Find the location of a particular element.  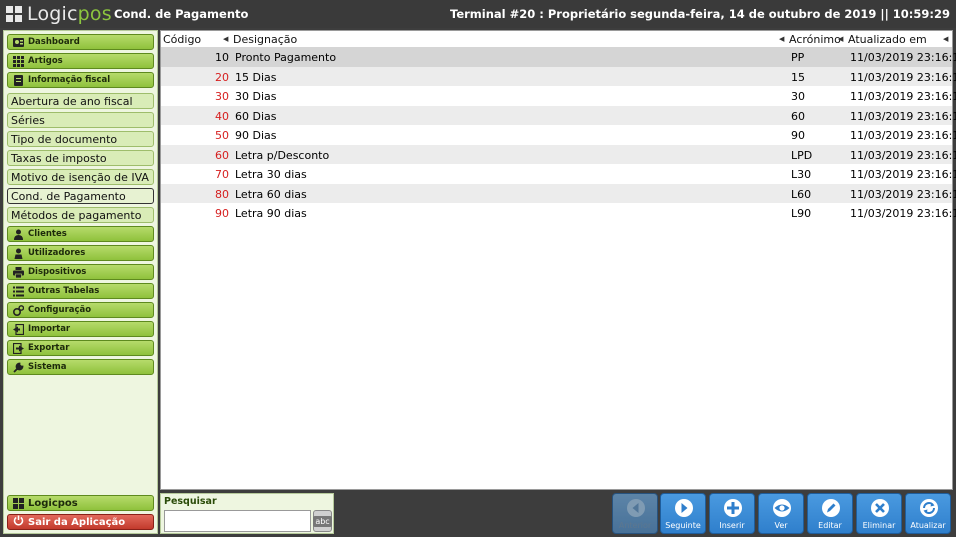

exit-app-button: Sair da Aplicação is located at coordinates (80, 522).